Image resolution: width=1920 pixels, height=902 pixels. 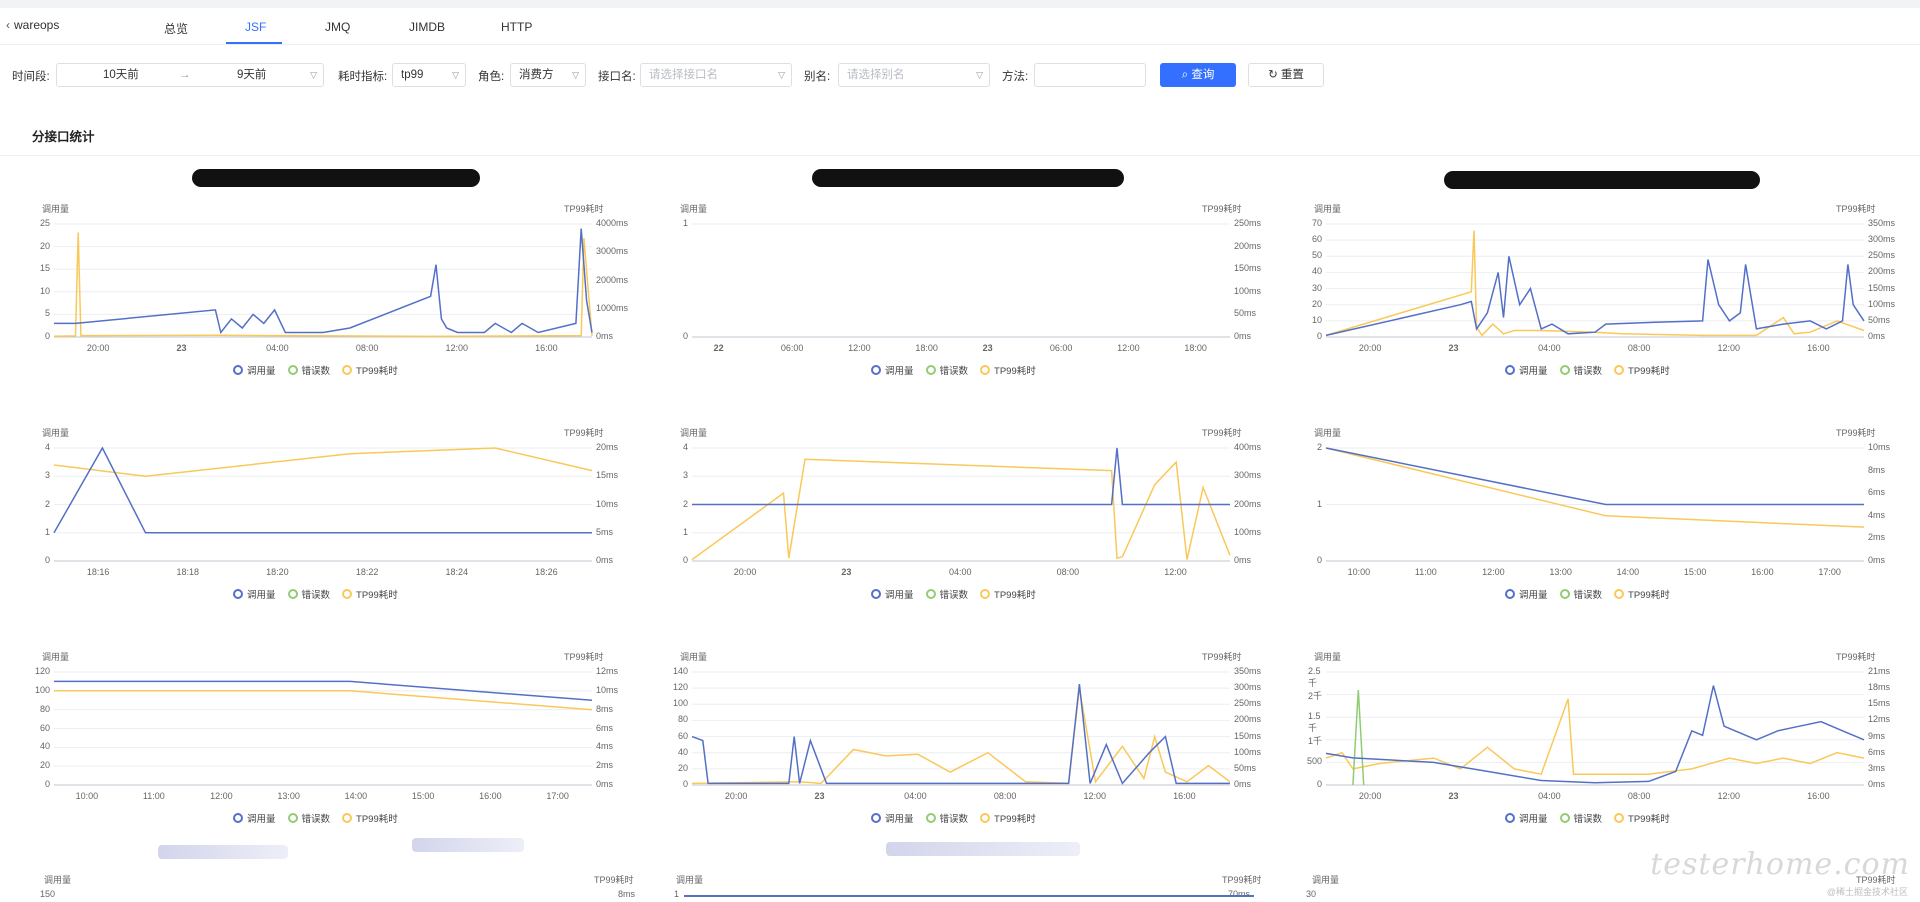 What do you see at coordinates (1248, 475) in the screenshot?
I see `y-right-tick: 300ms` at bounding box center [1248, 475].